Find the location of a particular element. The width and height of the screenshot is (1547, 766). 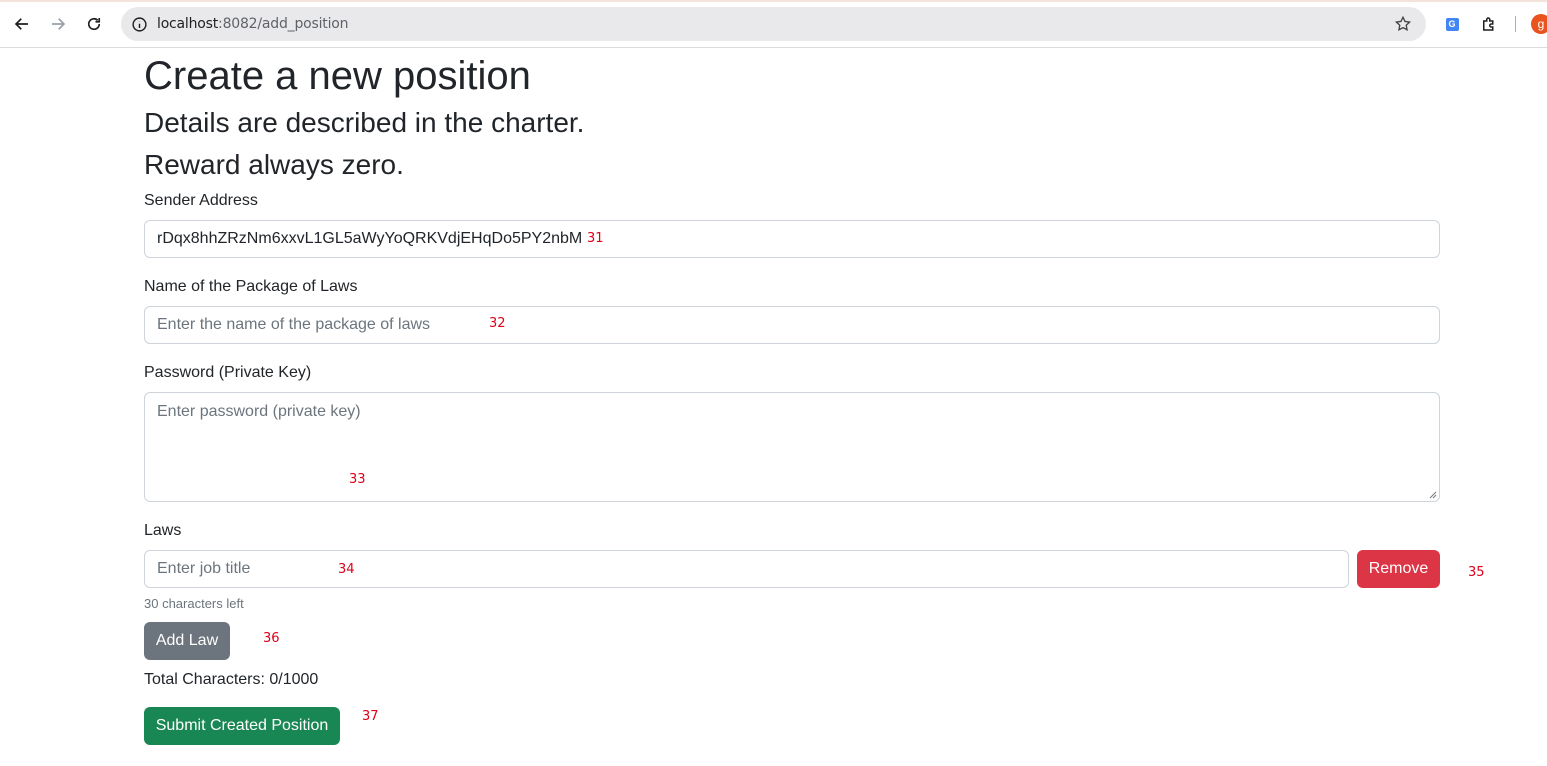

package-name-label: Name of the Package of Laws is located at coordinates (251, 286).